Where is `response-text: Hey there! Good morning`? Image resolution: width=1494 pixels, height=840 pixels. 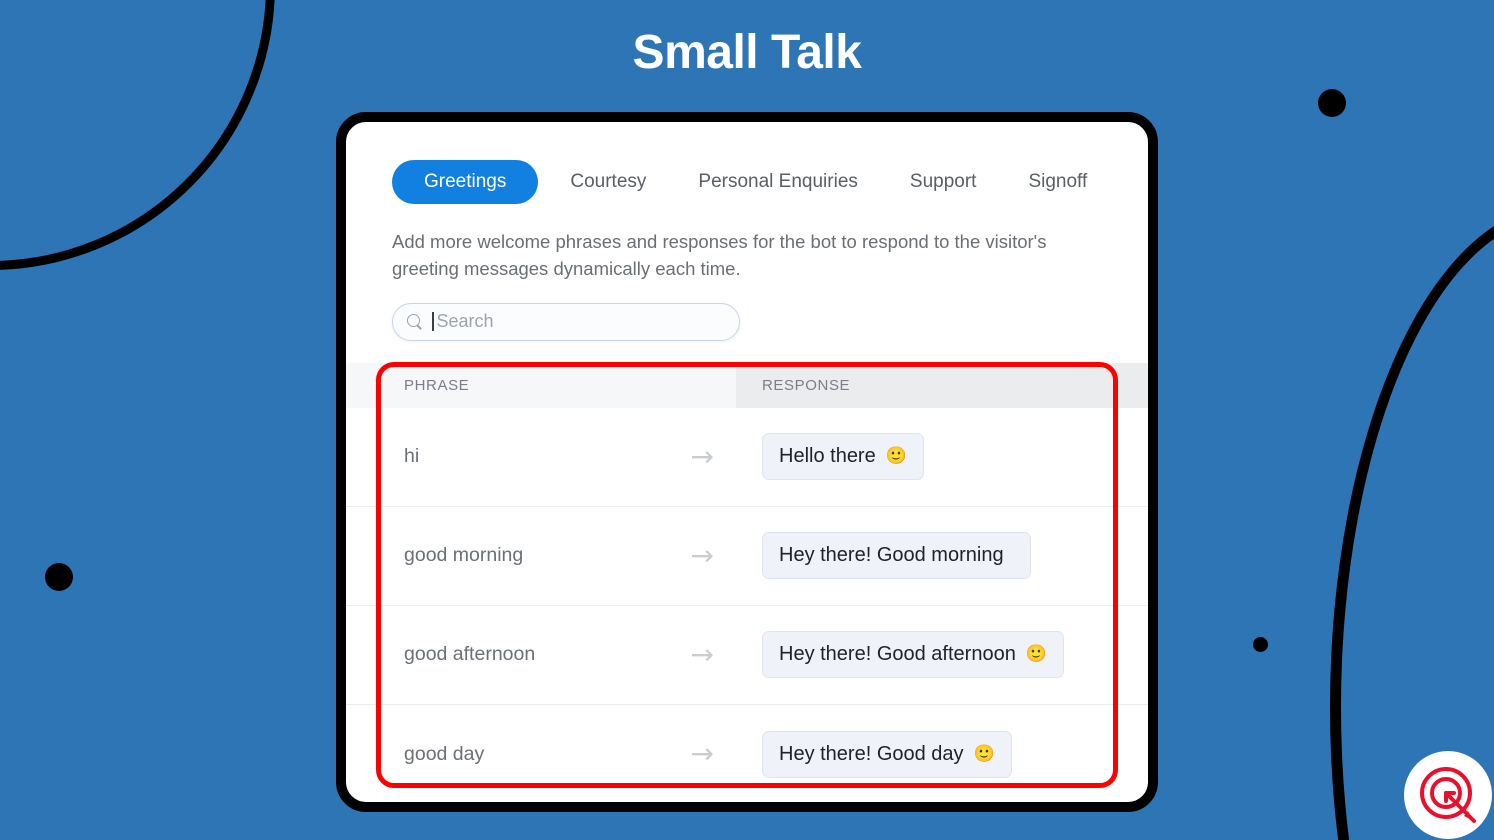 response-text: Hey there! Good morning is located at coordinates (891, 555).